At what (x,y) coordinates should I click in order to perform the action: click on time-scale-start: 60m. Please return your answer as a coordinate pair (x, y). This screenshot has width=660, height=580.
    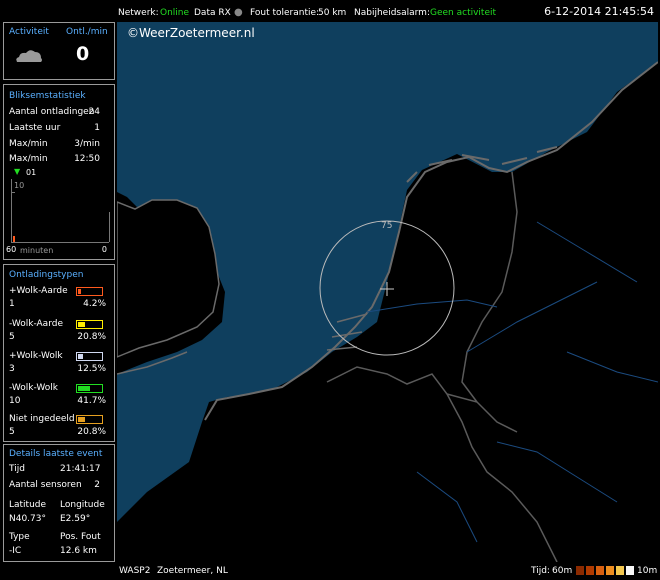
    Looking at the image, I should click on (562, 571).